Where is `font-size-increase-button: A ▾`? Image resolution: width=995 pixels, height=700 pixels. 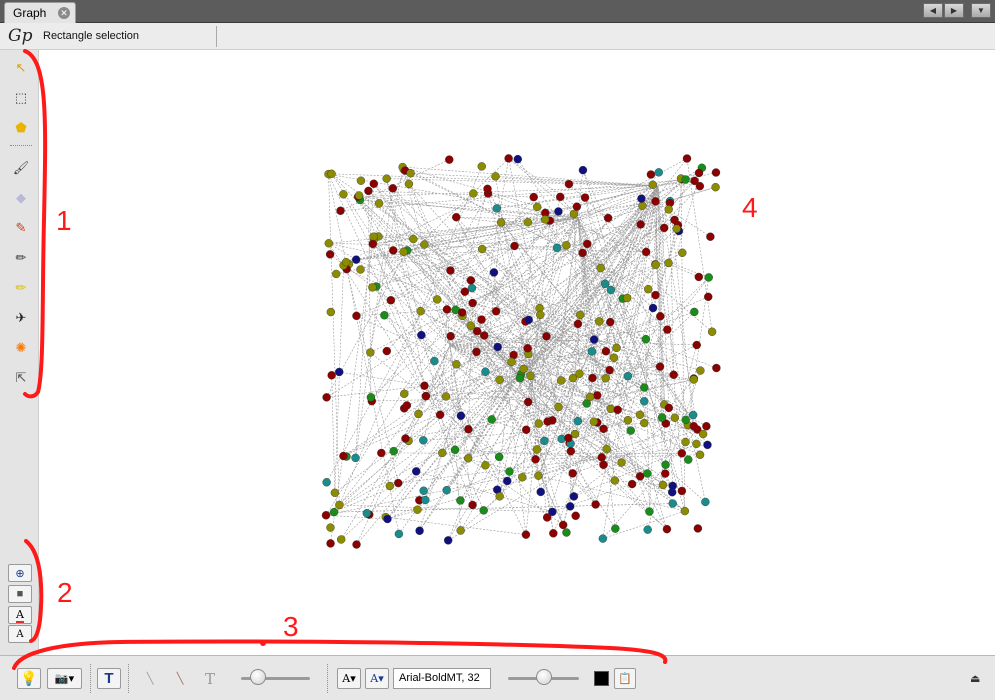 font-size-increase-button: A ▾ is located at coordinates (377, 678).